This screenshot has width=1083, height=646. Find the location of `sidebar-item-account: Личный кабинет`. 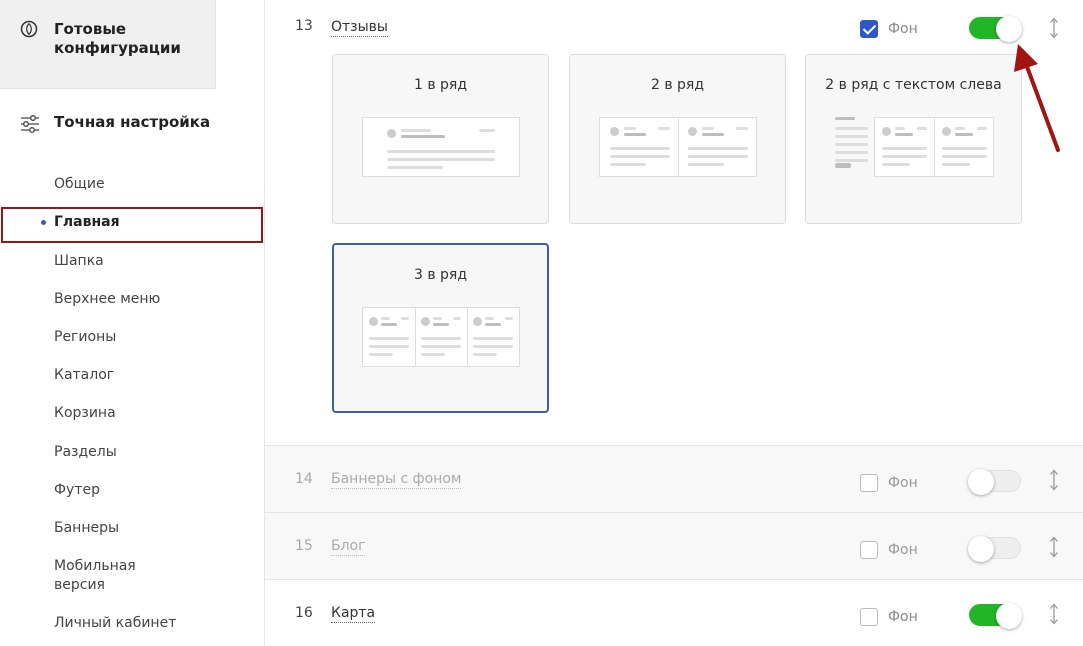

sidebar-item-account: Личный кабинет is located at coordinates (132, 623).